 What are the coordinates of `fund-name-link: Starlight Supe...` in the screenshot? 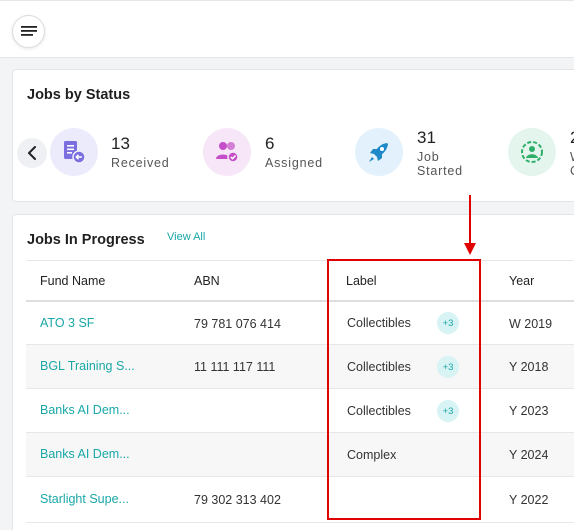 It's located at (100, 499).